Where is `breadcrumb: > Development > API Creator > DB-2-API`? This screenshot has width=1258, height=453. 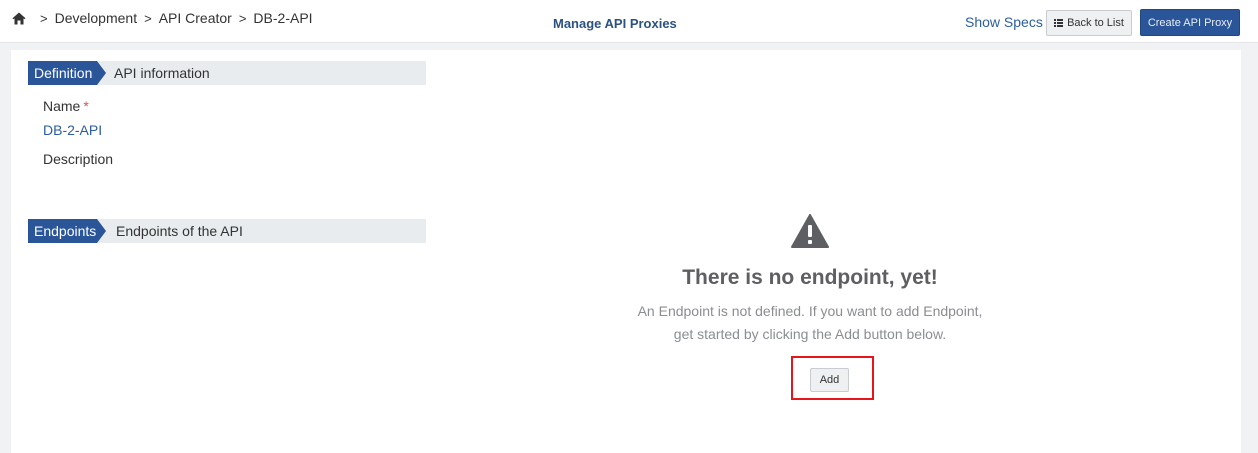
breadcrumb: > Development > API Creator > DB-2-API is located at coordinates (162, 18).